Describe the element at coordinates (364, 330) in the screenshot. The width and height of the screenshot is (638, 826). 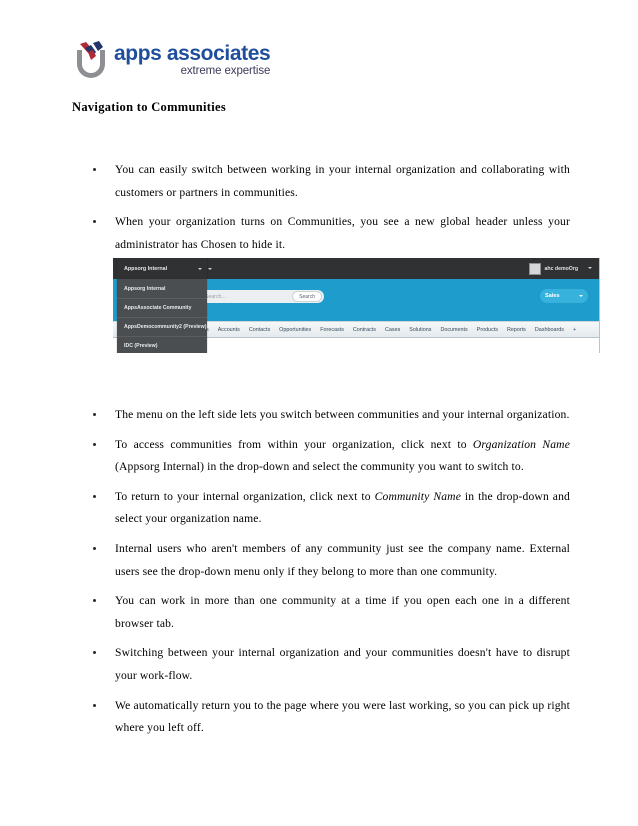
I see `tab-contracts: Contracts` at that location.